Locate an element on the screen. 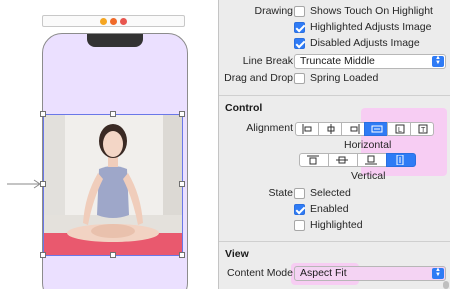  svg-text: T is located at coordinates (423, 130).